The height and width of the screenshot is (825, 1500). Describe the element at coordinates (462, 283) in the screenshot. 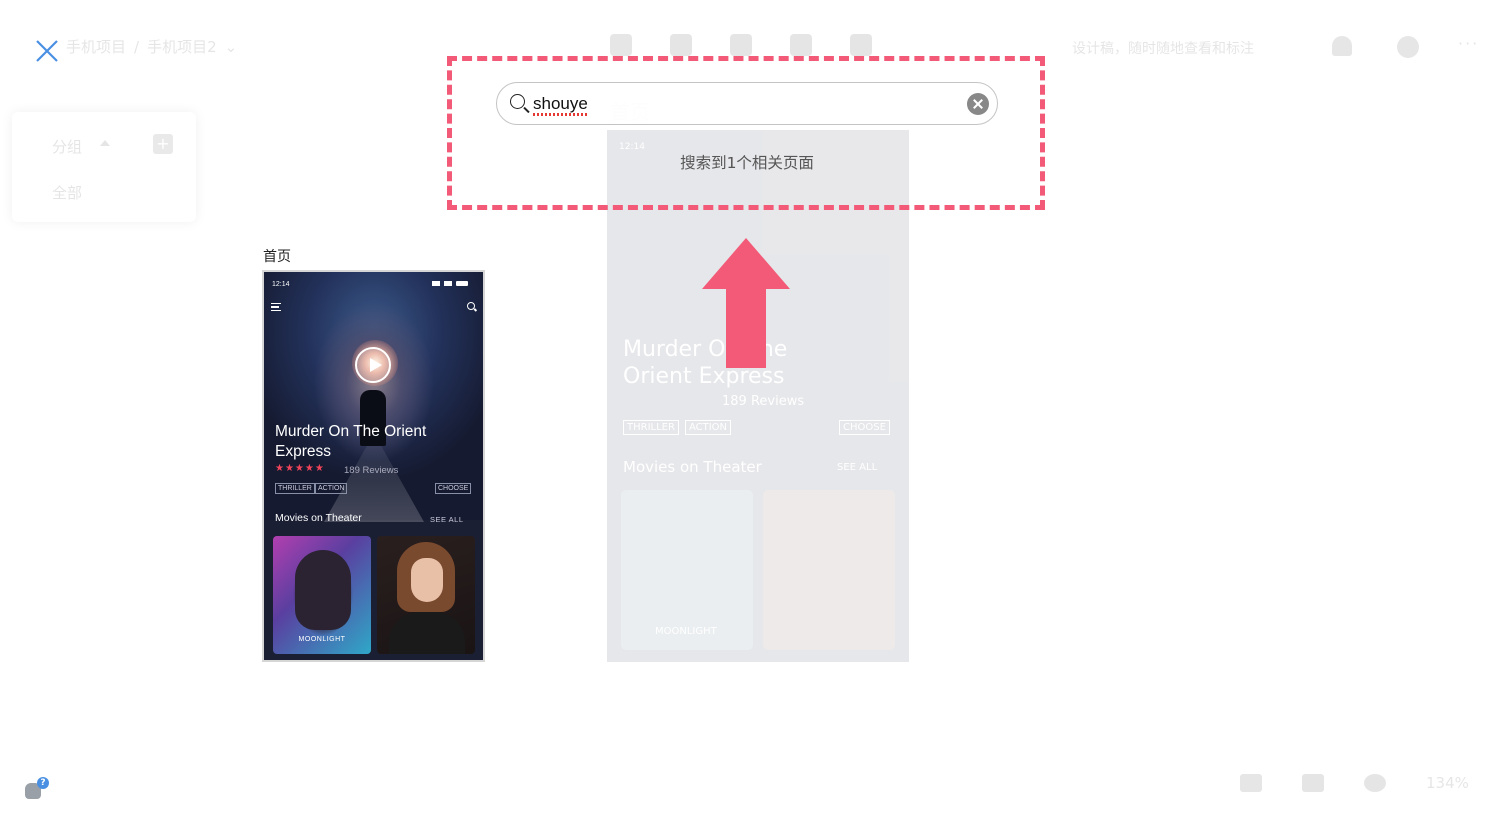

I see `battery-icon` at that location.